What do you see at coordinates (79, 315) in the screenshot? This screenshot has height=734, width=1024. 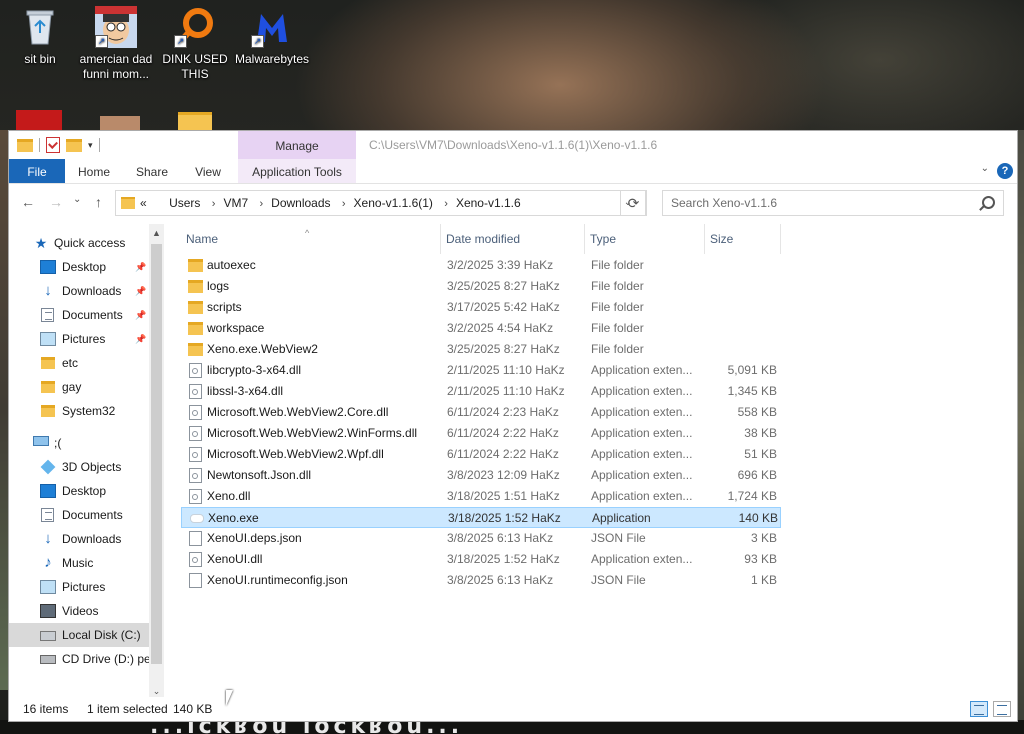 I see `nav-item-documents: Documents 📌` at bounding box center [79, 315].